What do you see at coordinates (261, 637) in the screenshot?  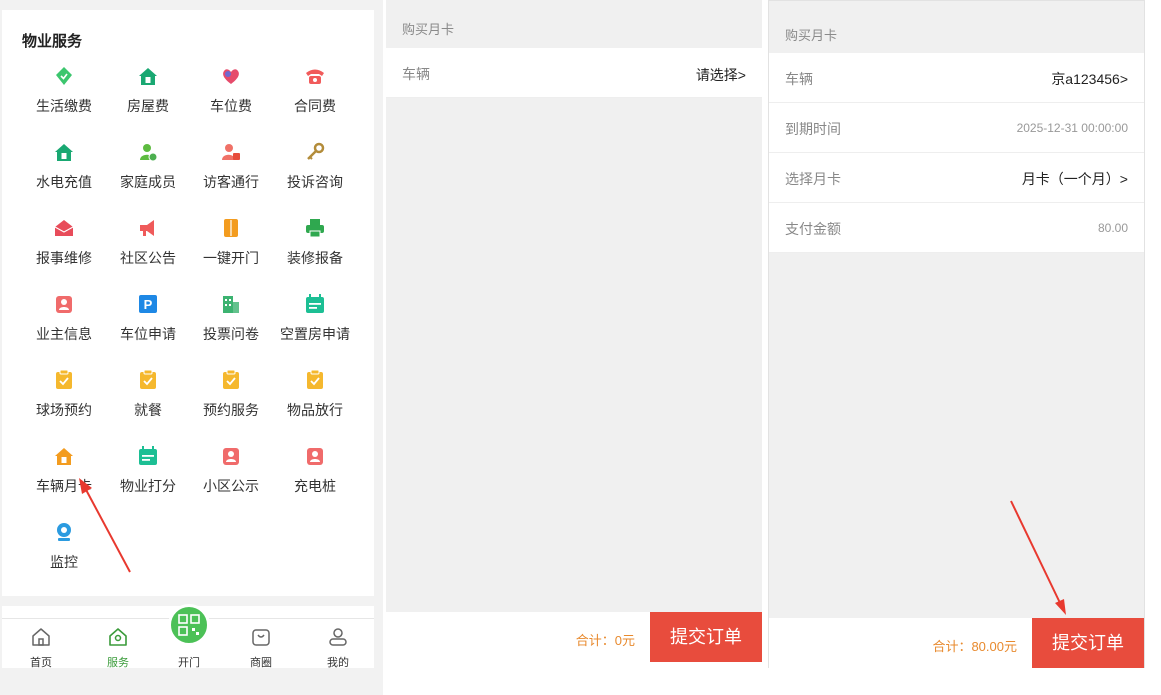 I see `bag-icon` at bounding box center [261, 637].